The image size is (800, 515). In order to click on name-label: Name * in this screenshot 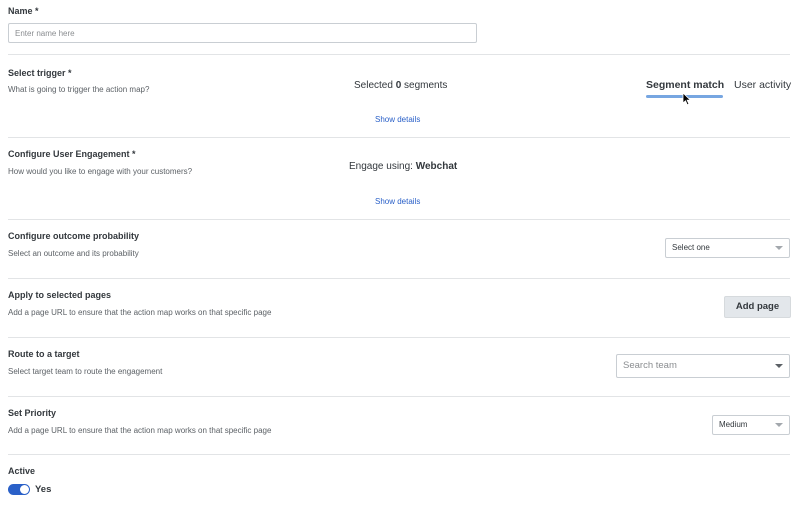, I will do `click(23, 11)`.